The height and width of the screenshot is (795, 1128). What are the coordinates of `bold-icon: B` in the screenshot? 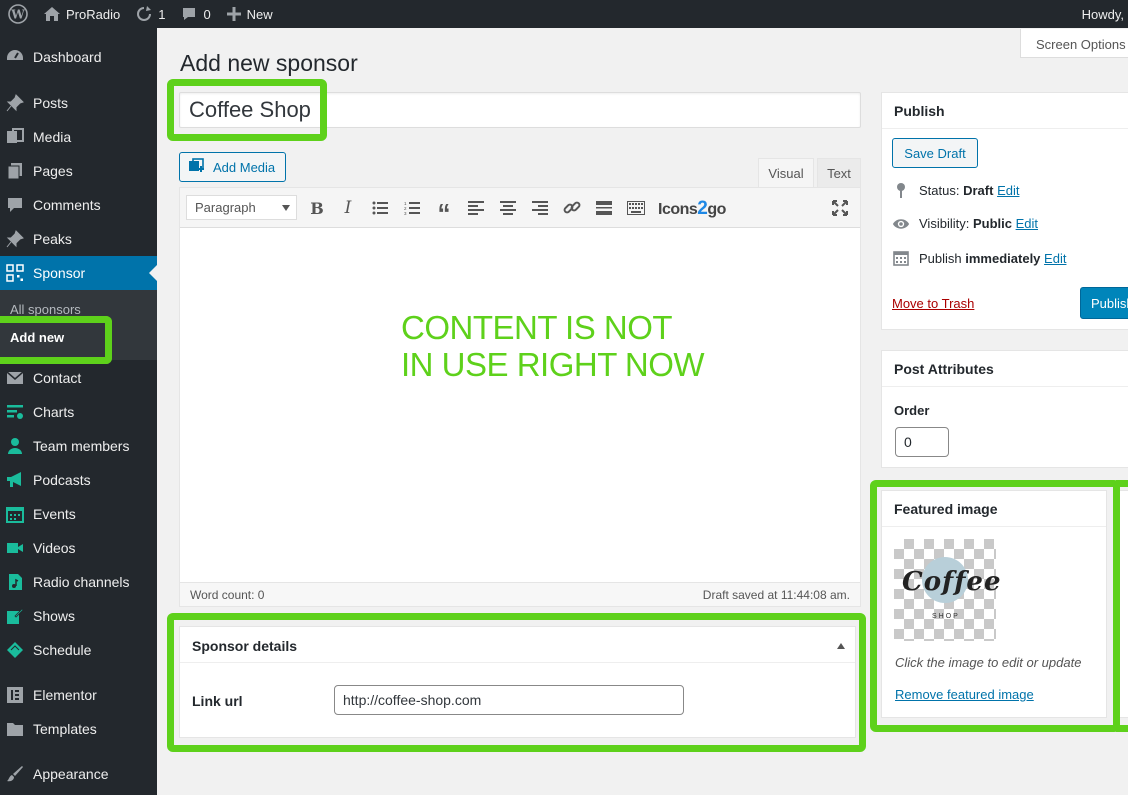 It's located at (317, 208).